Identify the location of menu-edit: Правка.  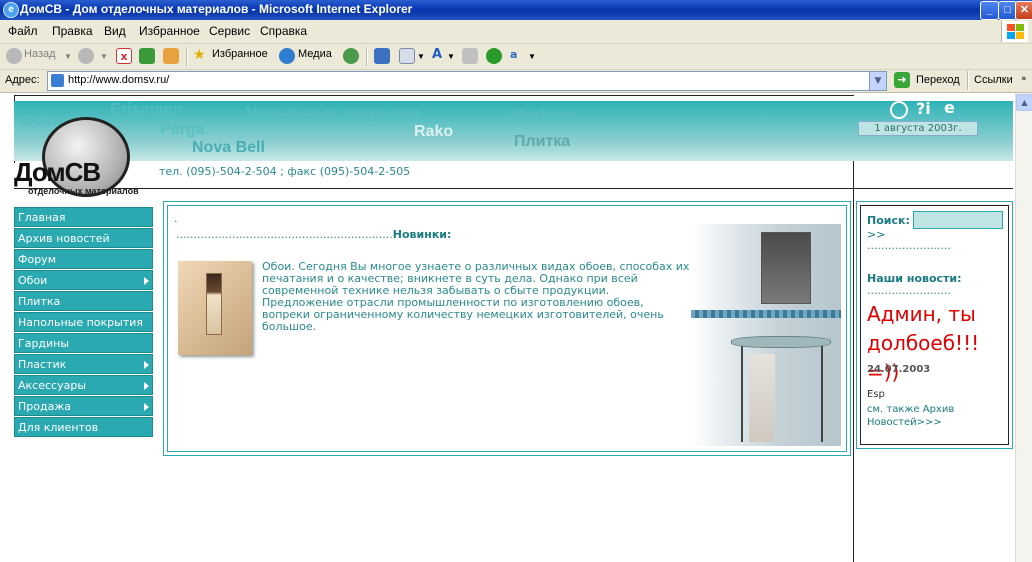
(72, 31).